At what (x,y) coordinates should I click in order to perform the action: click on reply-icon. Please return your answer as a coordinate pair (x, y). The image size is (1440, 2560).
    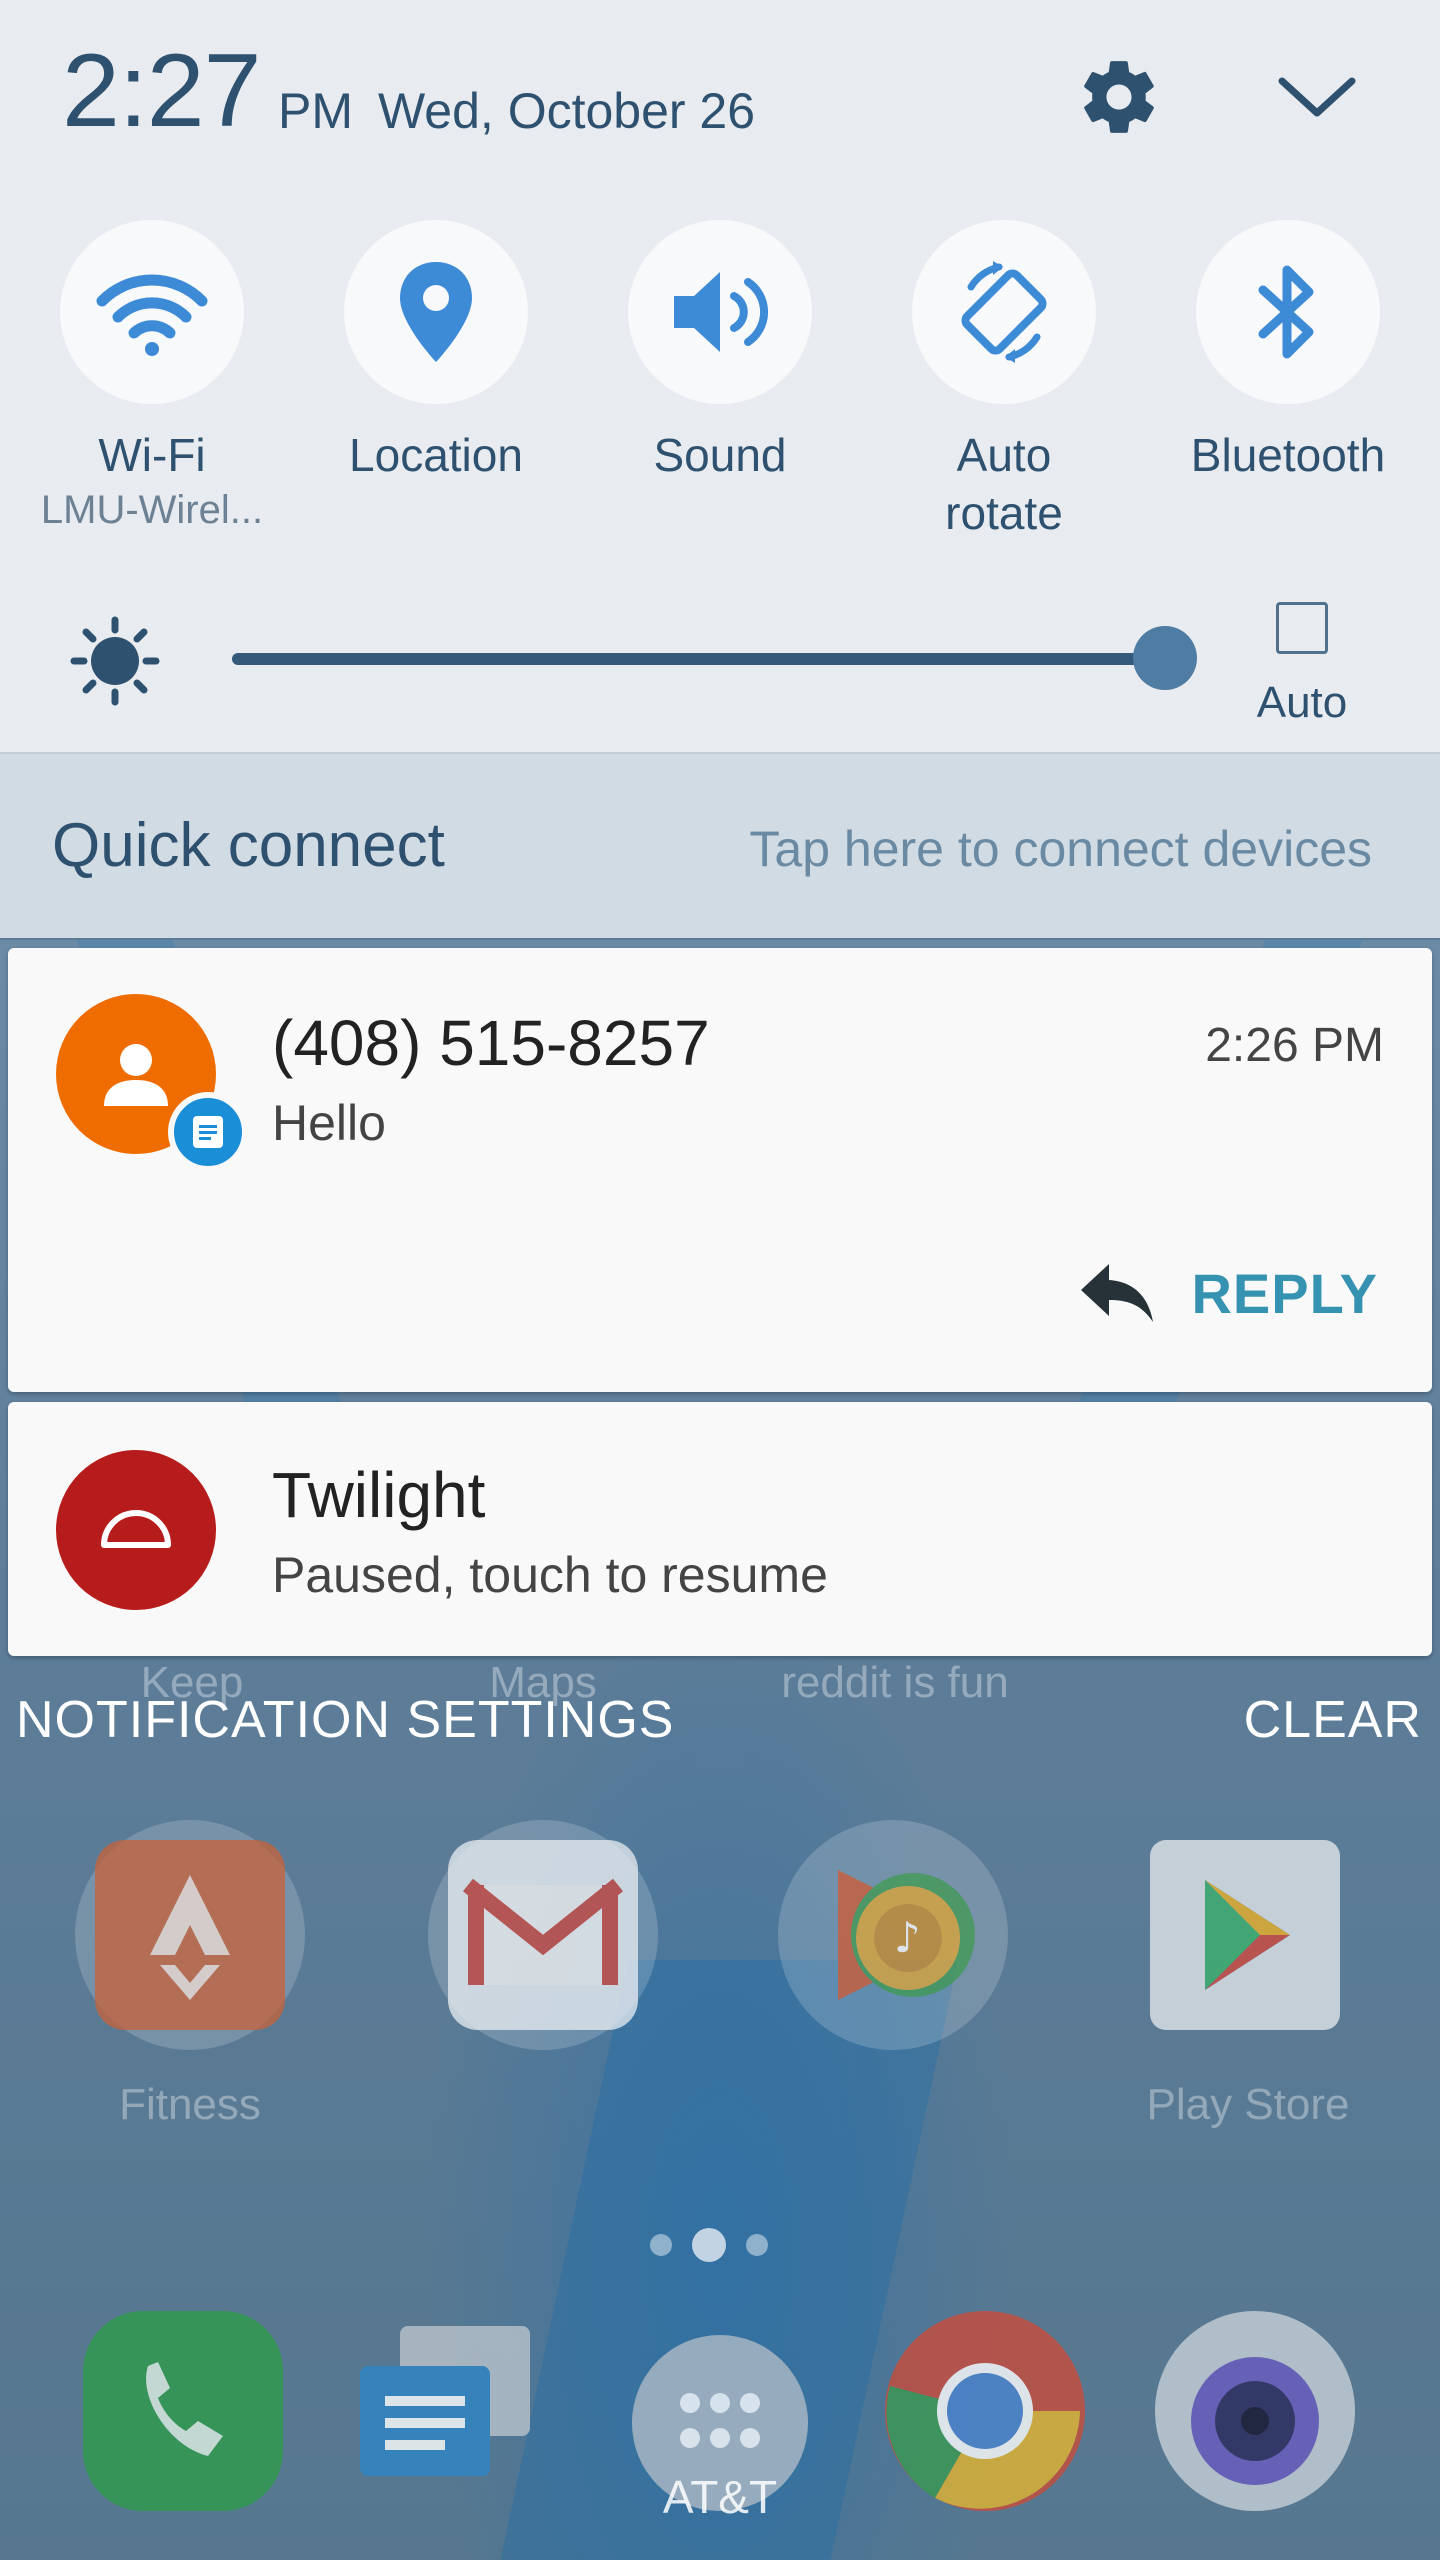
    Looking at the image, I should click on (1117, 1293).